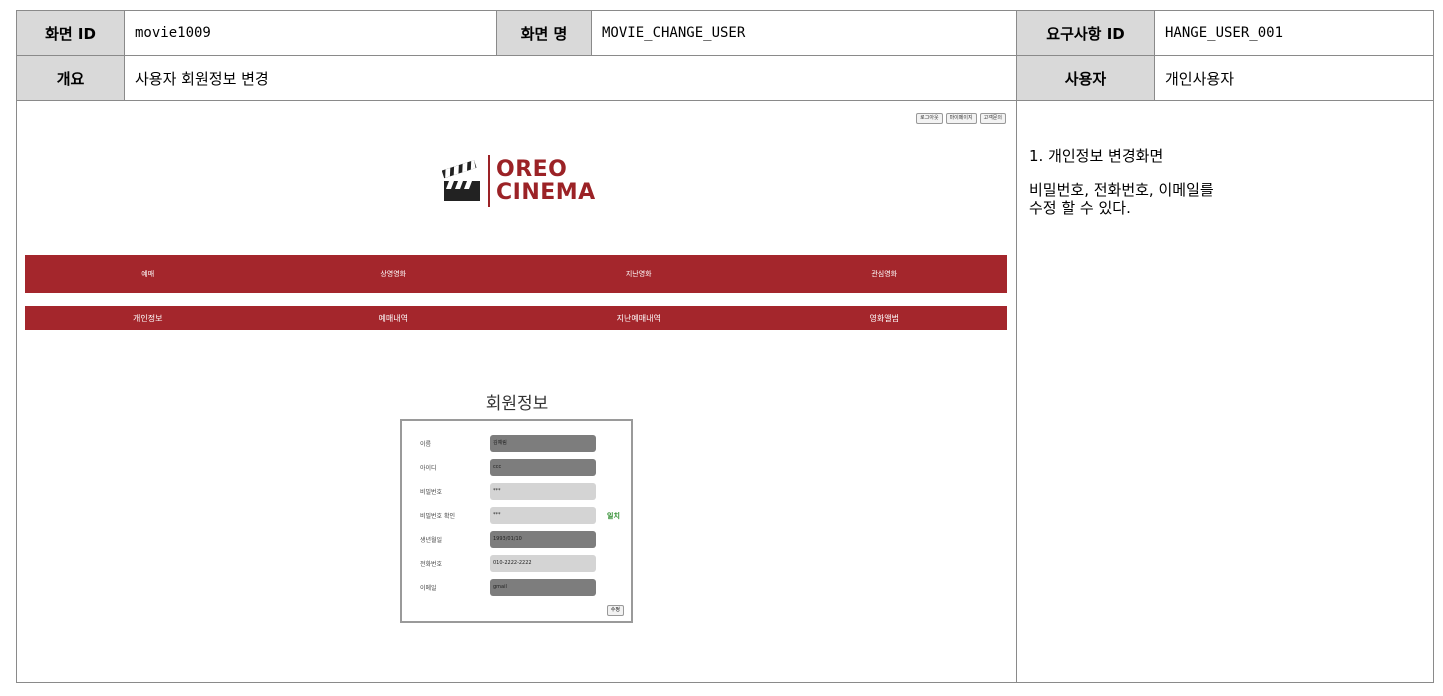  I want to click on field-label: 이름, so click(426, 444).